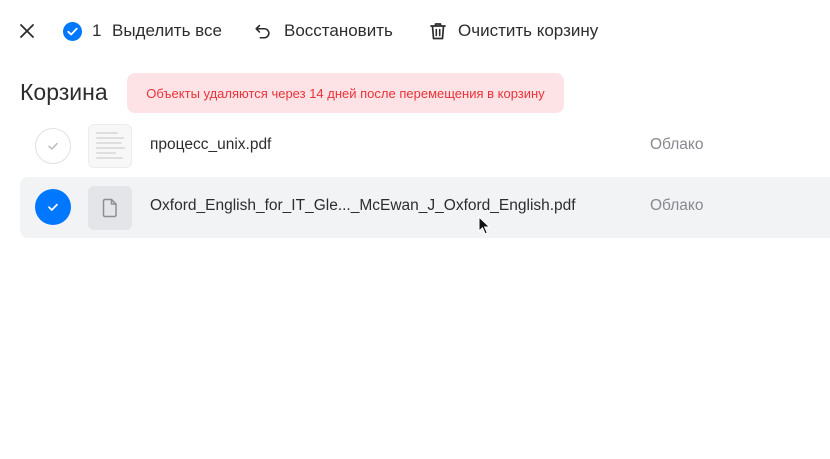 The width and height of the screenshot is (830, 459). I want to click on row-checkbox-checked, so click(53, 207).